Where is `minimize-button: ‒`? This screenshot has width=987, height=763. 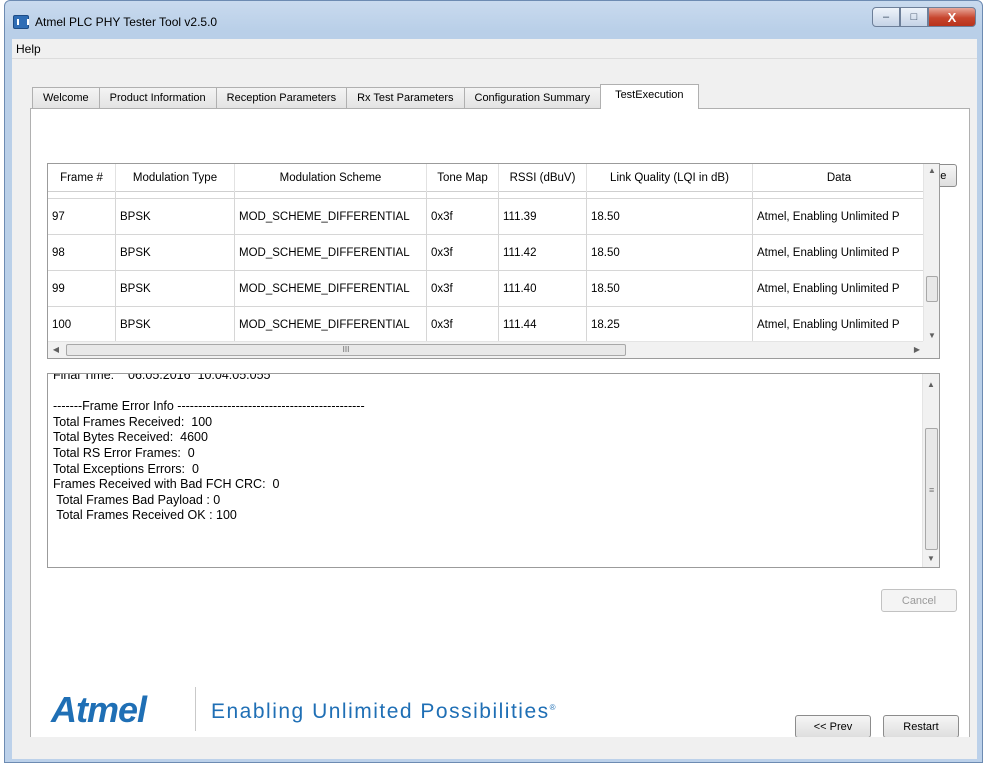 minimize-button: ‒ is located at coordinates (886, 17).